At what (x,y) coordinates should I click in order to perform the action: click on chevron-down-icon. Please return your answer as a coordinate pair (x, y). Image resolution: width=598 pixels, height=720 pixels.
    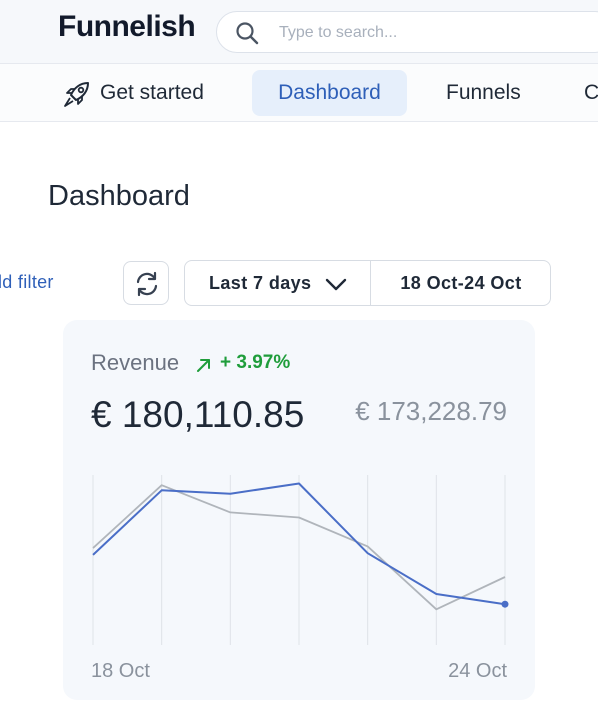
    Looking at the image, I should click on (336, 284).